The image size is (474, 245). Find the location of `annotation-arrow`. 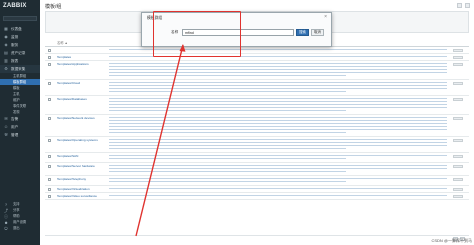

annotation-arrow is located at coordinates (160, 140).